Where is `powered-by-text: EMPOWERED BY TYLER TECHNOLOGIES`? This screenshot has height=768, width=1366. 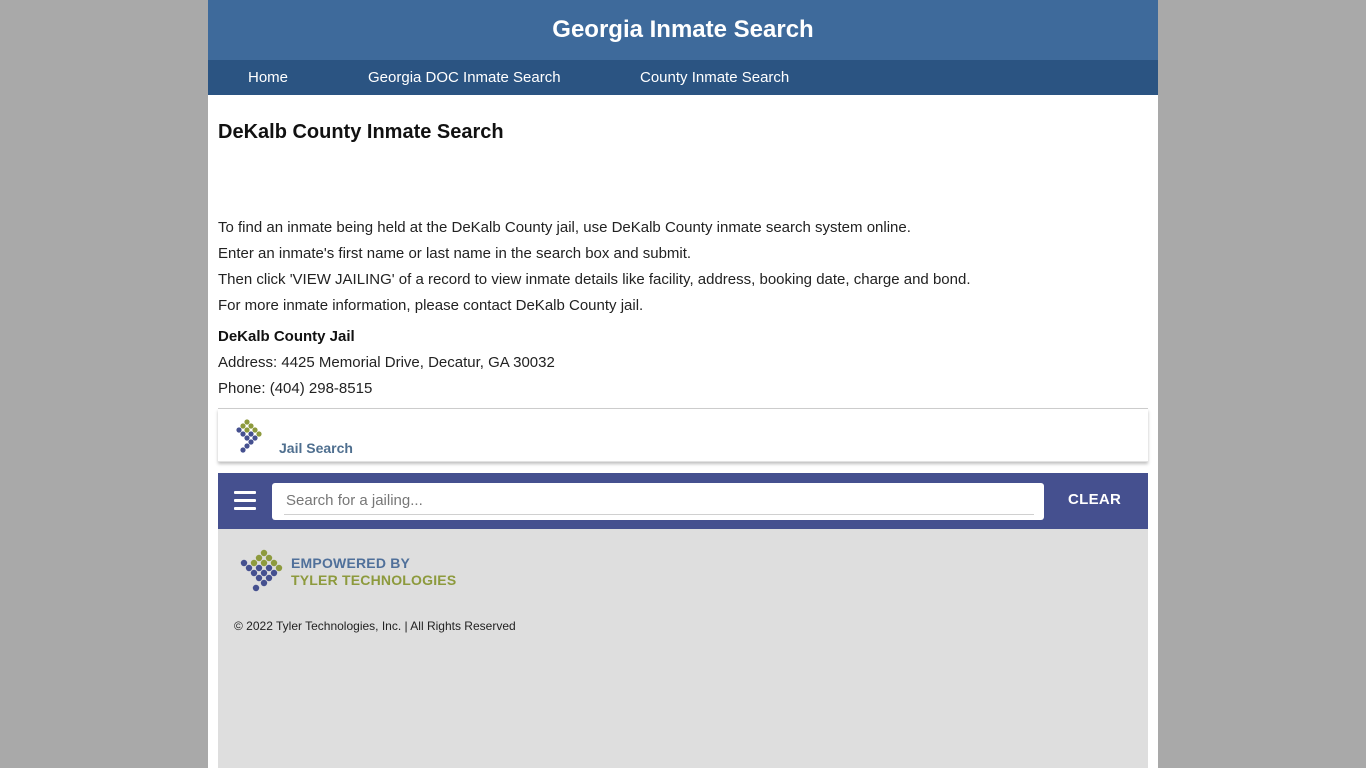
powered-by-text: EMPOWERED BY TYLER TECHNOLOGIES is located at coordinates (373, 572).